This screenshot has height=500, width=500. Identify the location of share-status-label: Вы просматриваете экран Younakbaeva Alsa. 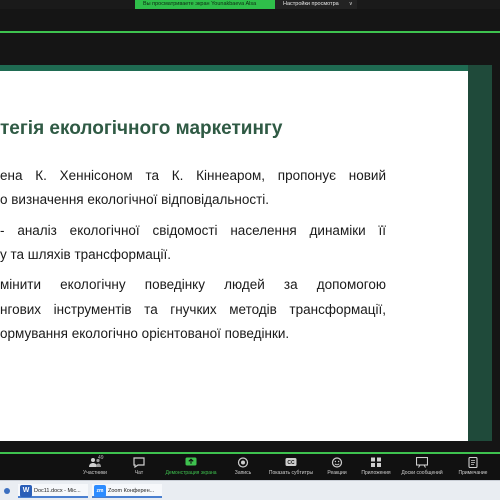
(205, 4).